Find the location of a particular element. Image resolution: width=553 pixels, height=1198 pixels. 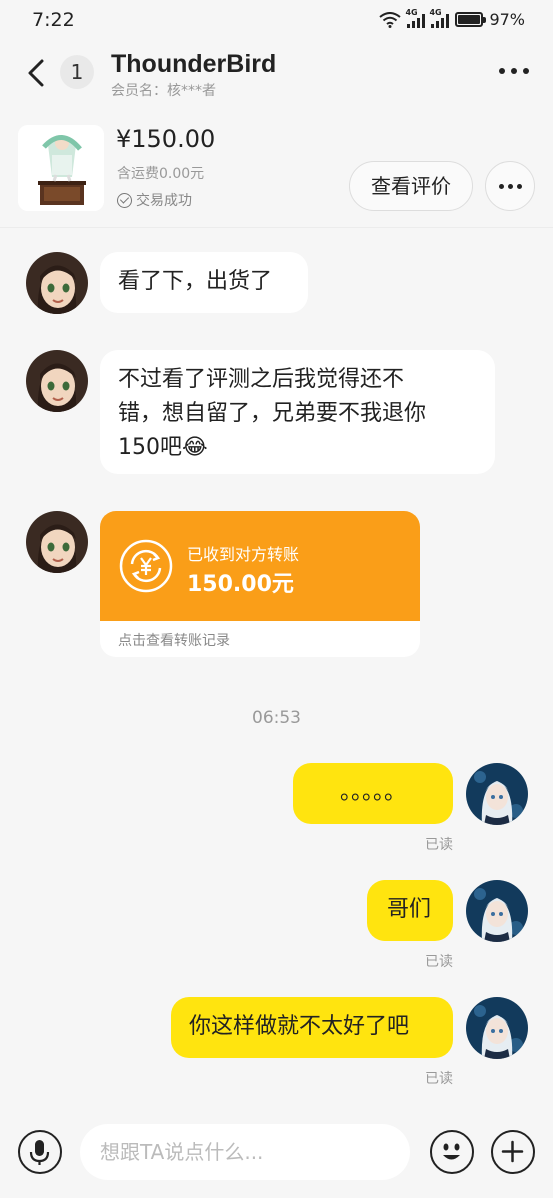

view-review-button: 查看评价 is located at coordinates (411, 186).